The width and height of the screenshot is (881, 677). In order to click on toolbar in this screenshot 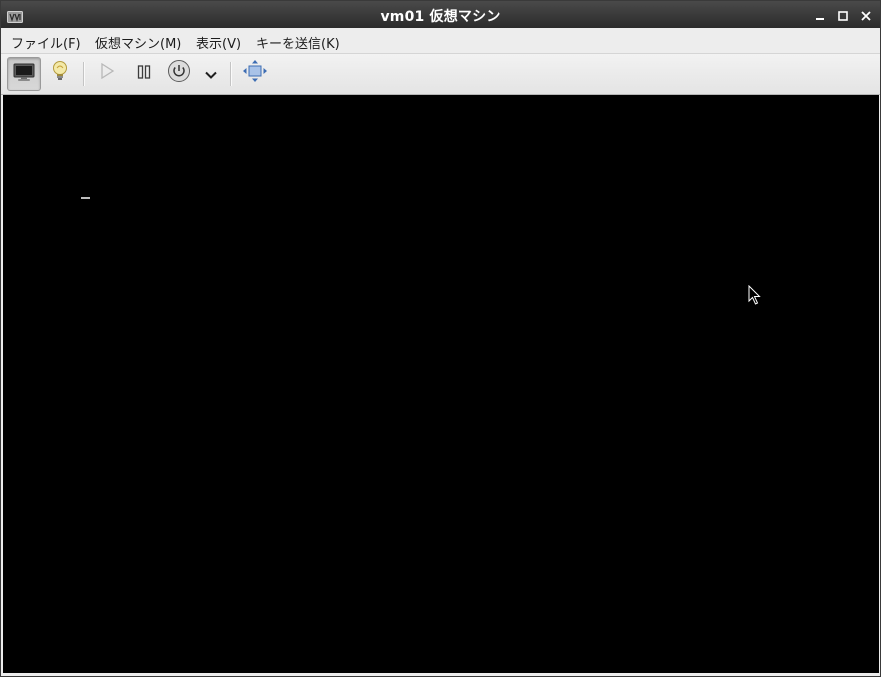, I will do `click(440, 74)`.